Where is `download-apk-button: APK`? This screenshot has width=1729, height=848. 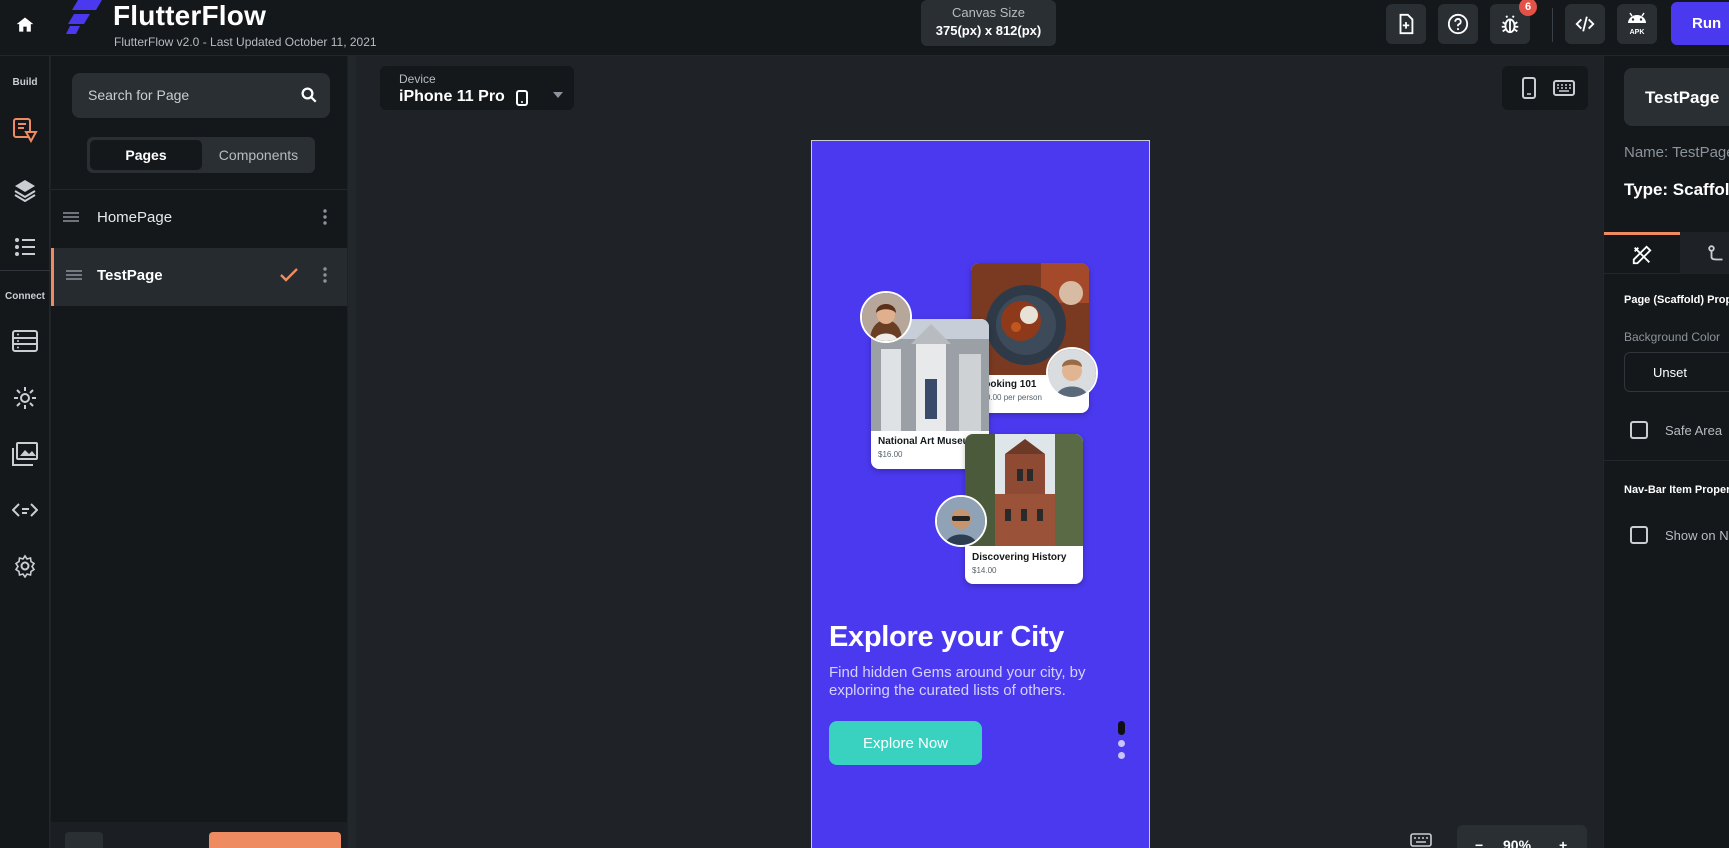
download-apk-button: APK is located at coordinates (1637, 24).